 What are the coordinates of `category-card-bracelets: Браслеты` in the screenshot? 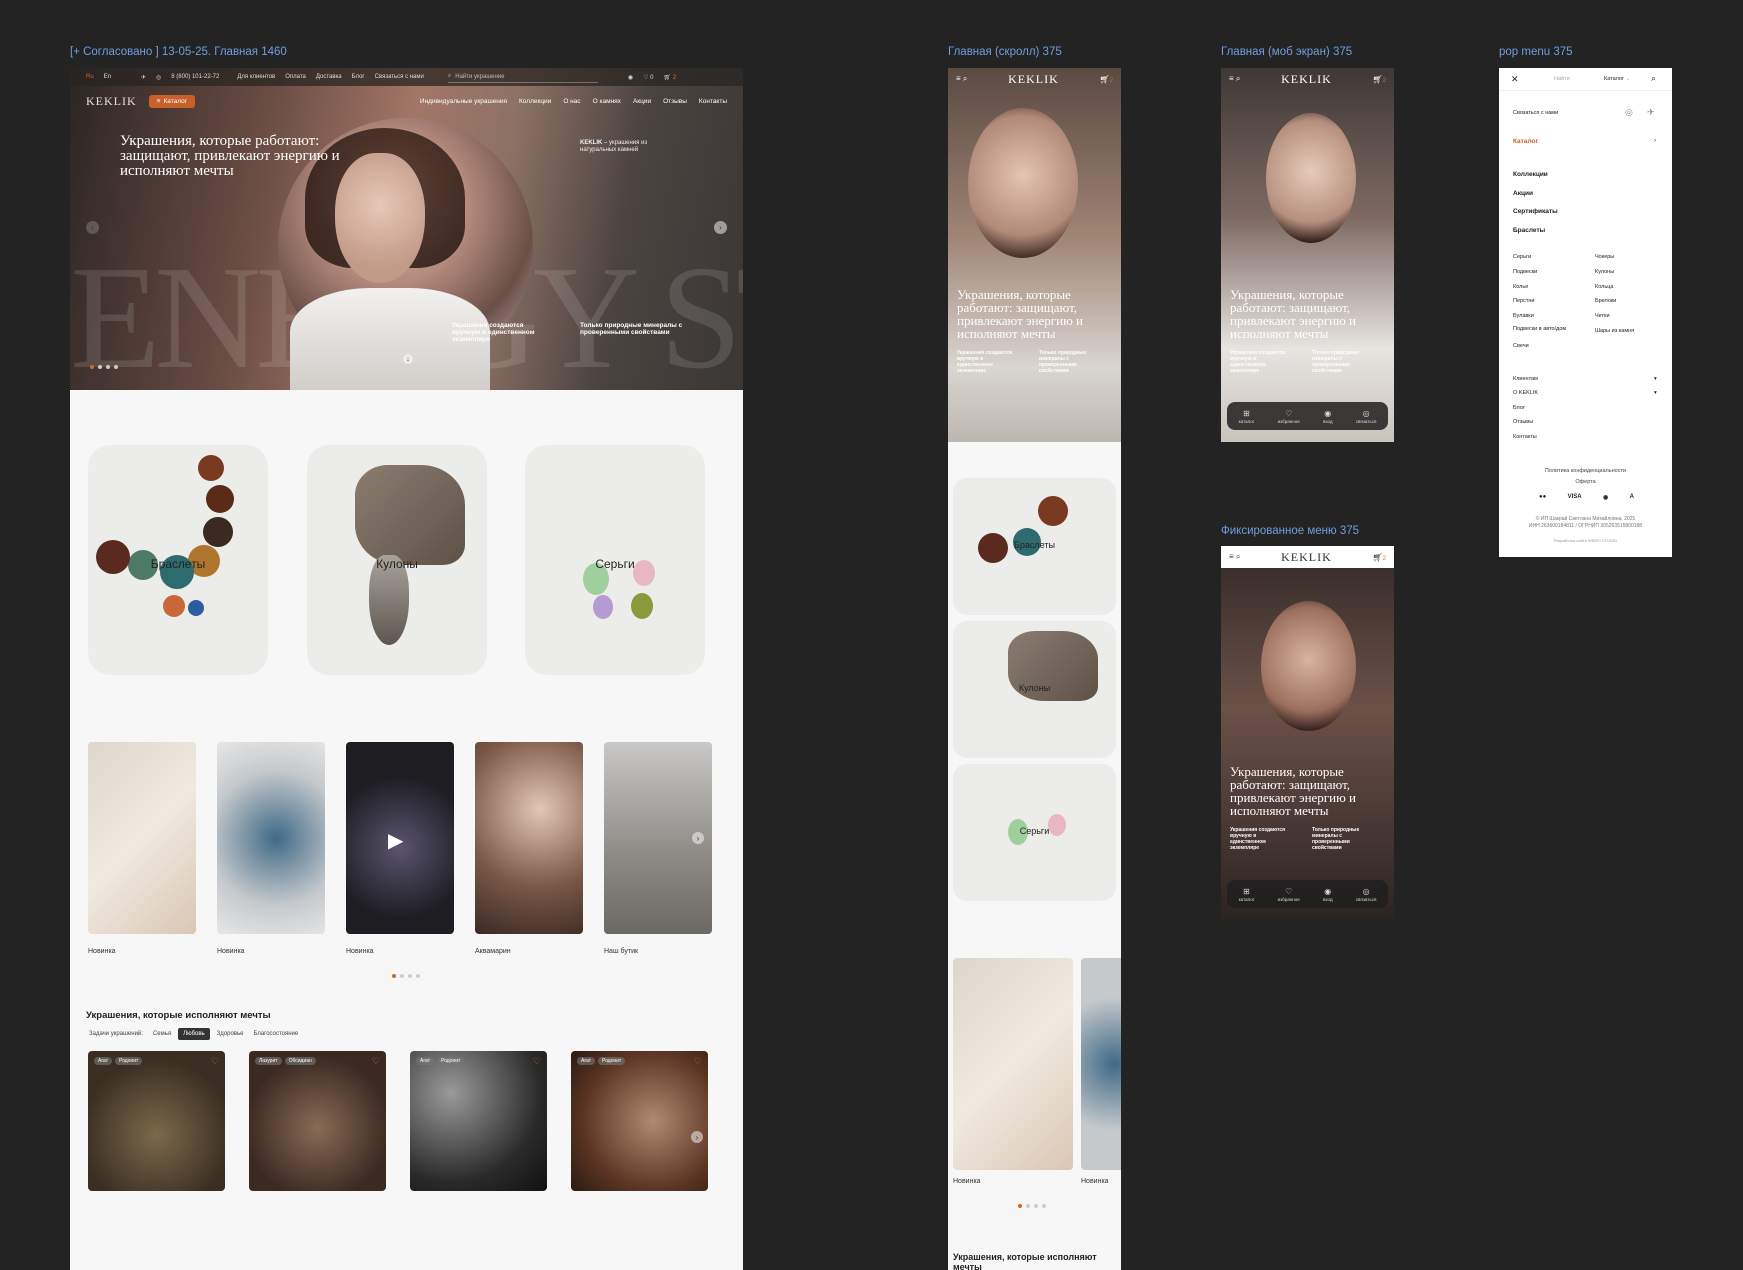 It's located at (178, 560).